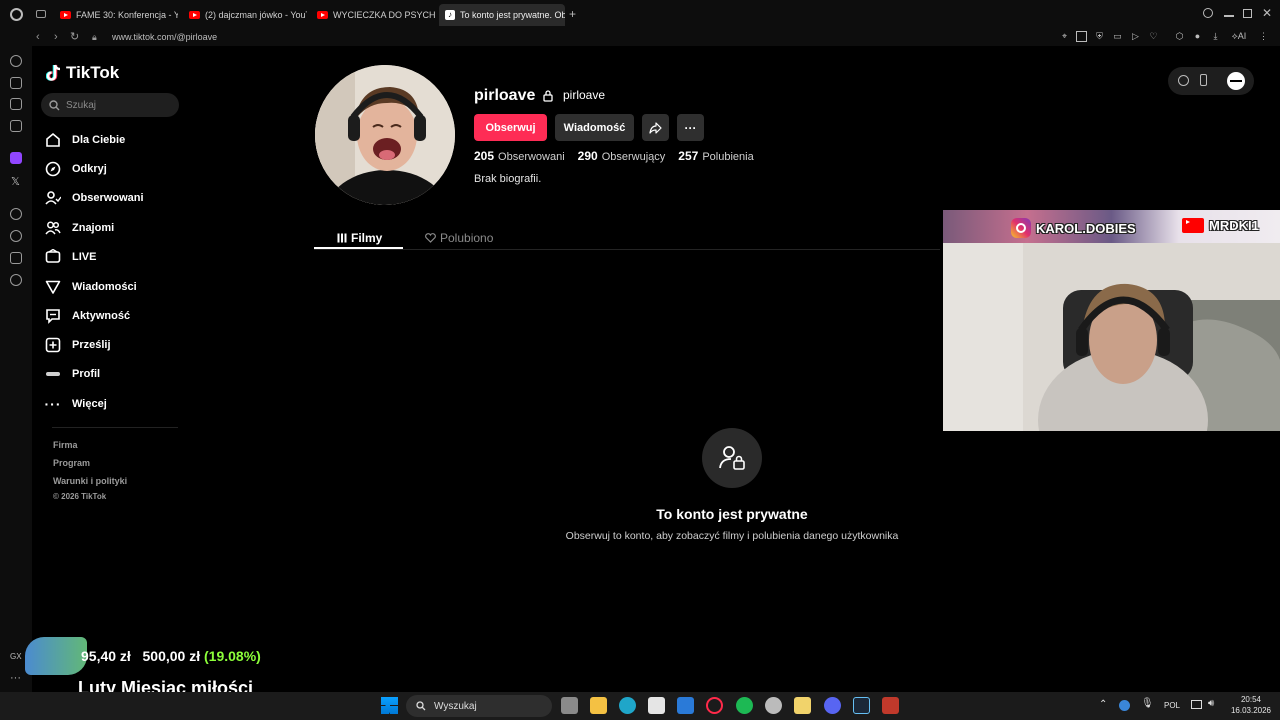  What do you see at coordinates (802, 705) in the screenshot?
I see `notes-icon` at bounding box center [802, 705].